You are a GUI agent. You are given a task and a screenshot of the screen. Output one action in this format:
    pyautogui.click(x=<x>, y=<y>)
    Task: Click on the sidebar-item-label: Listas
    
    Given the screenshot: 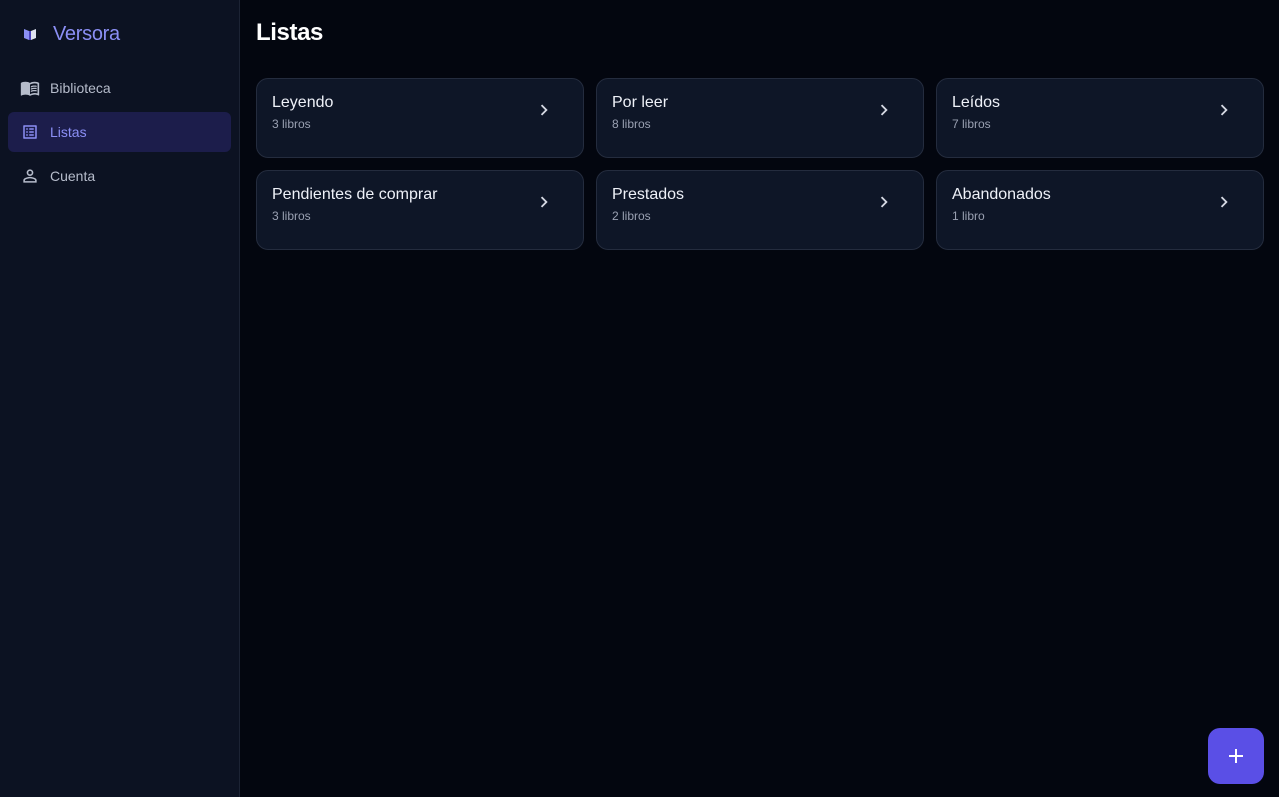 What is the action you would take?
    pyautogui.click(x=68, y=132)
    